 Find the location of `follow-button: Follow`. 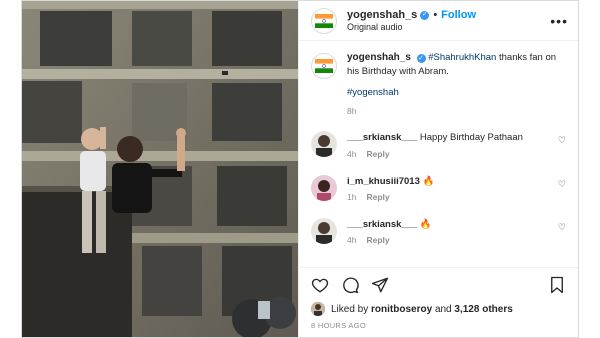

follow-button: Follow is located at coordinates (458, 15).